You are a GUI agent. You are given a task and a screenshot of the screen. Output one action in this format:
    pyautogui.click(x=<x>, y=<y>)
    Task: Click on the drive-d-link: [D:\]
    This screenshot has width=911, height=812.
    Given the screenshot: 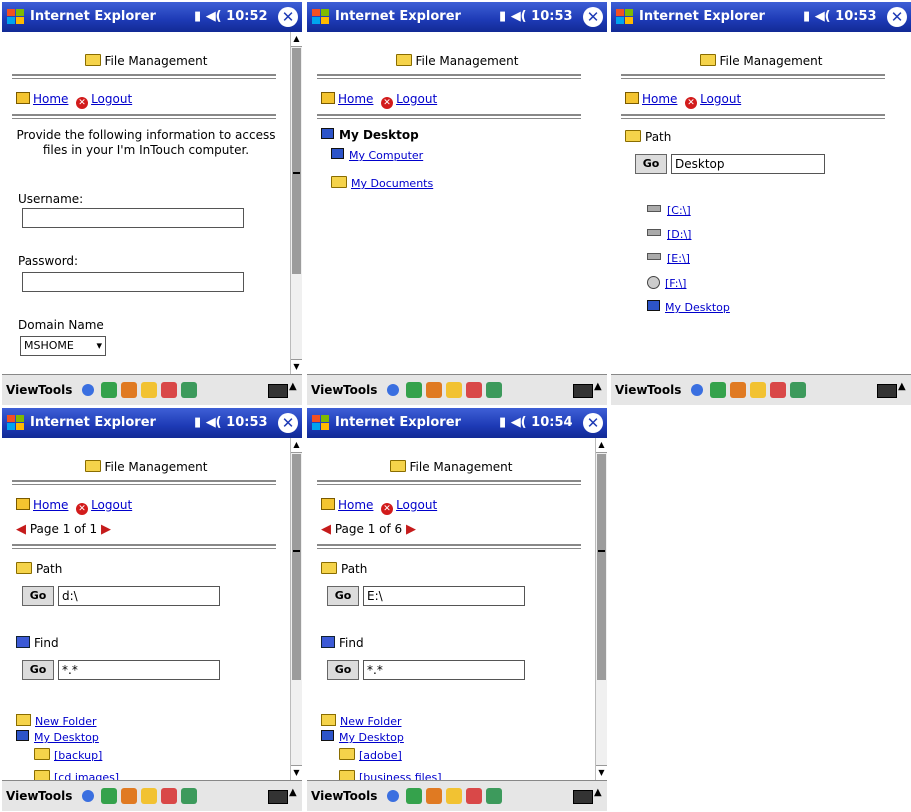 What is the action you would take?
    pyautogui.click(x=679, y=234)
    